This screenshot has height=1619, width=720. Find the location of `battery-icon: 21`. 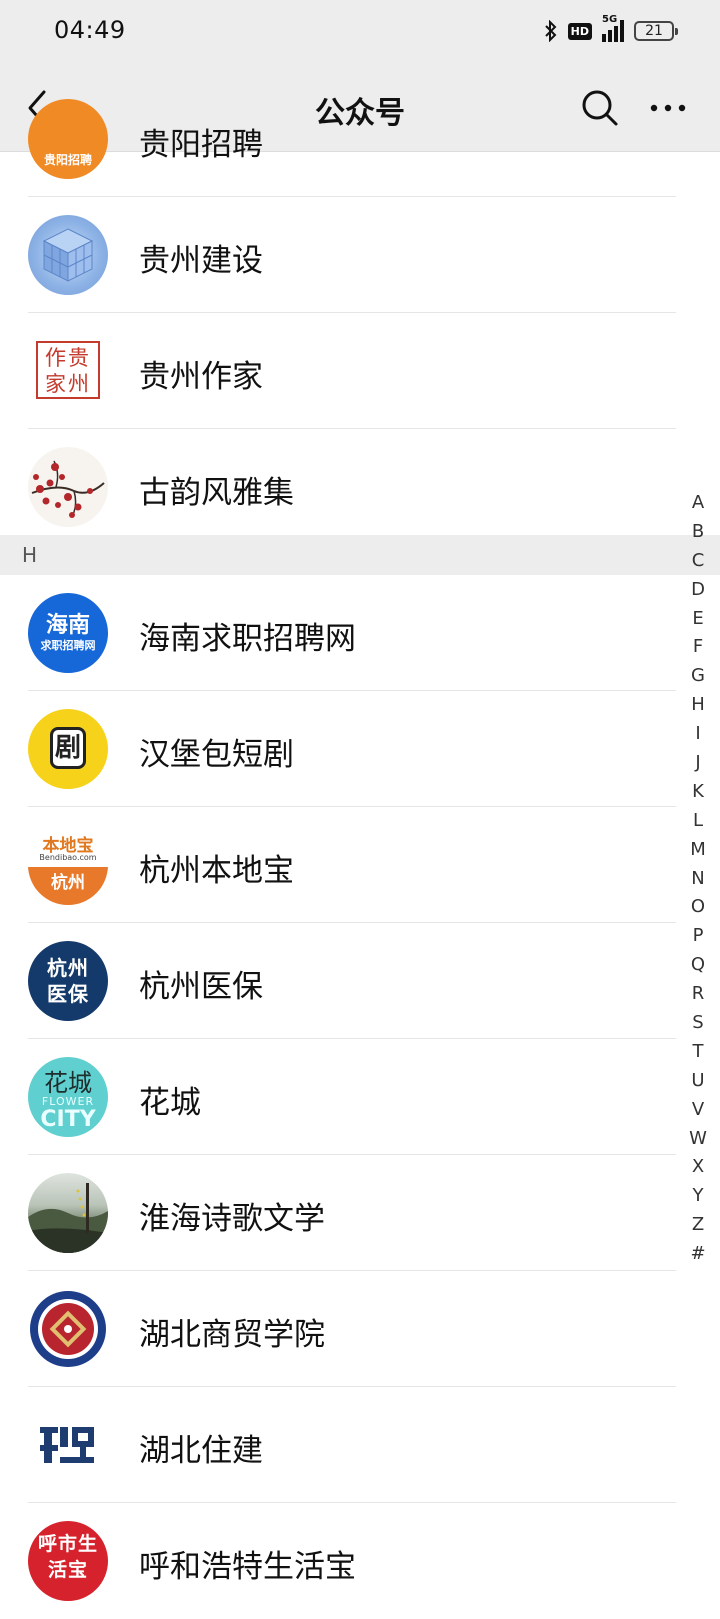

battery-icon: 21 is located at coordinates (656, 31).